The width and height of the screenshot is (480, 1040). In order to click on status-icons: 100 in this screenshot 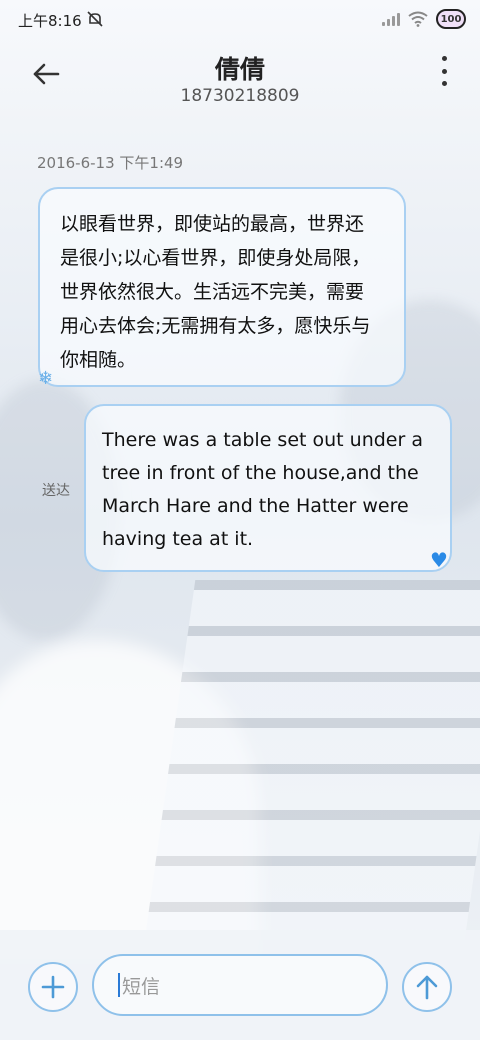, I will do `click(424, 19)`.